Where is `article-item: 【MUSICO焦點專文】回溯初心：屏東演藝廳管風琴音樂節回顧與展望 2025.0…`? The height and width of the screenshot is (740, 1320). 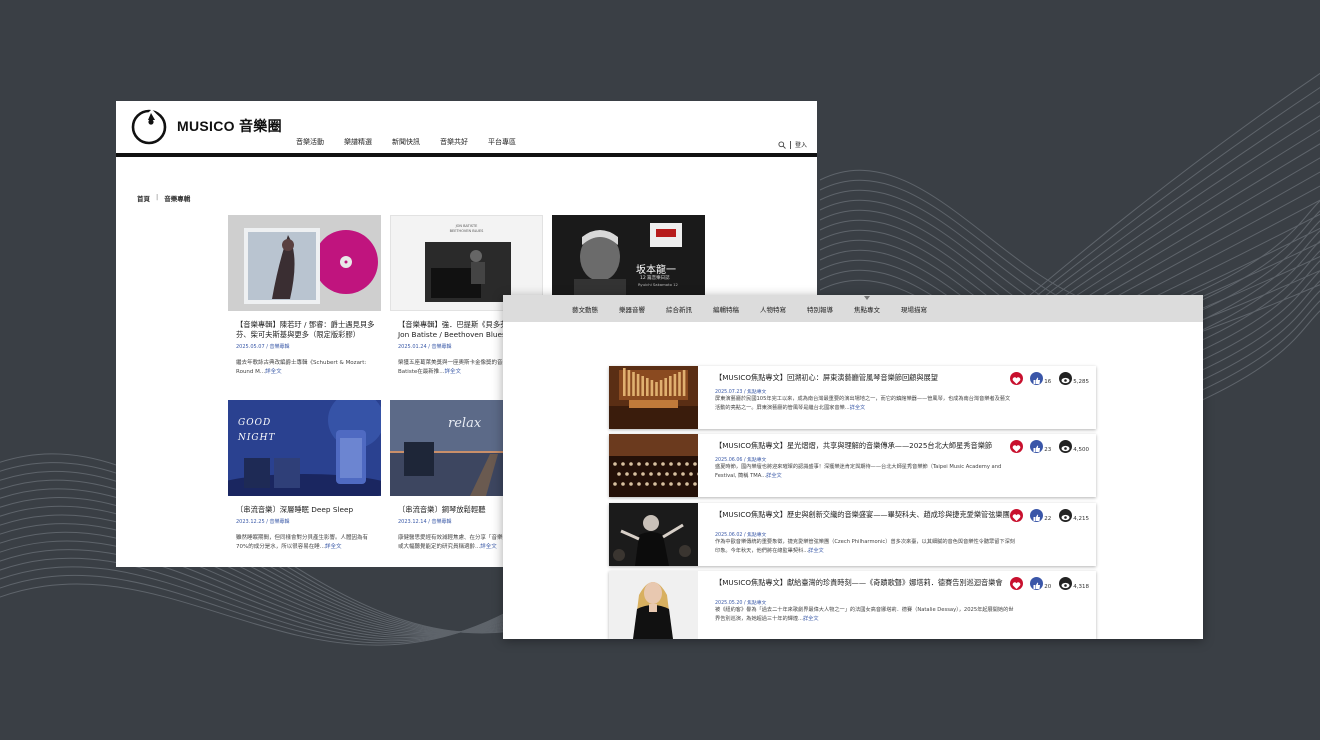 article-item: 【MUSICO焦點專文】回溯初心：屏東演藝廳管風琴音樂節回顧與展望 2025.0… is located at coordinates (852, 397).